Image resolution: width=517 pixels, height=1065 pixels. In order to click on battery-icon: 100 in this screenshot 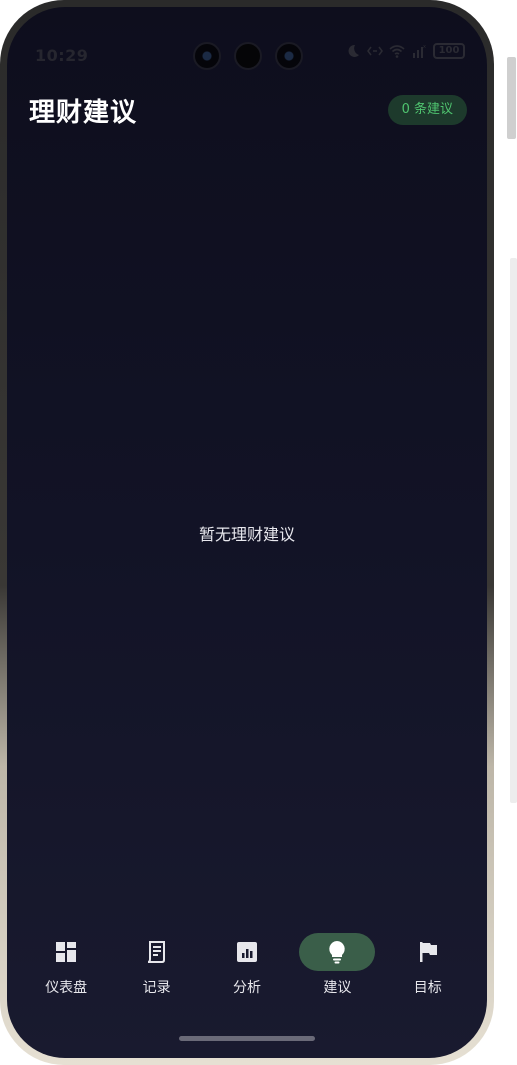, I will do `click(449, 51)`.